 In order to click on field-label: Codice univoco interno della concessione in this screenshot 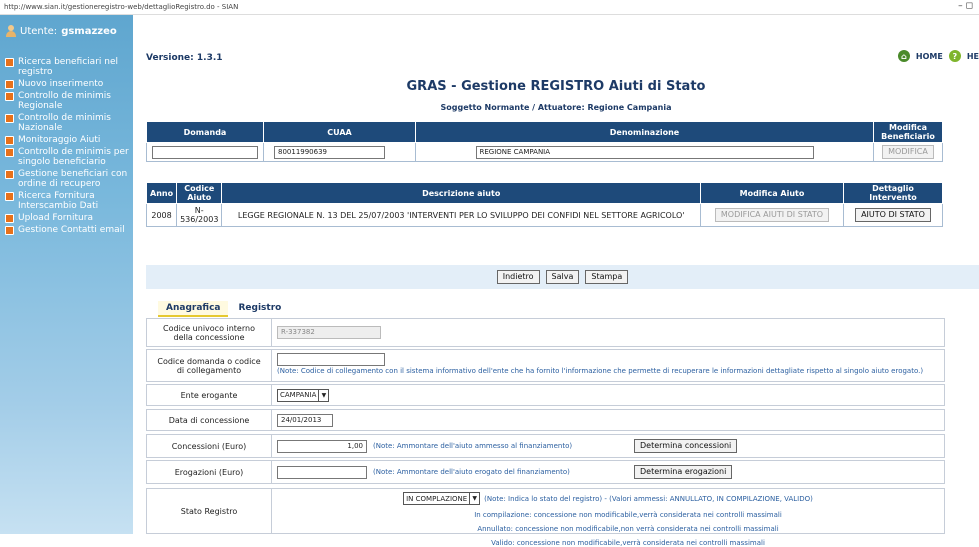, I will do `click(209, 332)`.